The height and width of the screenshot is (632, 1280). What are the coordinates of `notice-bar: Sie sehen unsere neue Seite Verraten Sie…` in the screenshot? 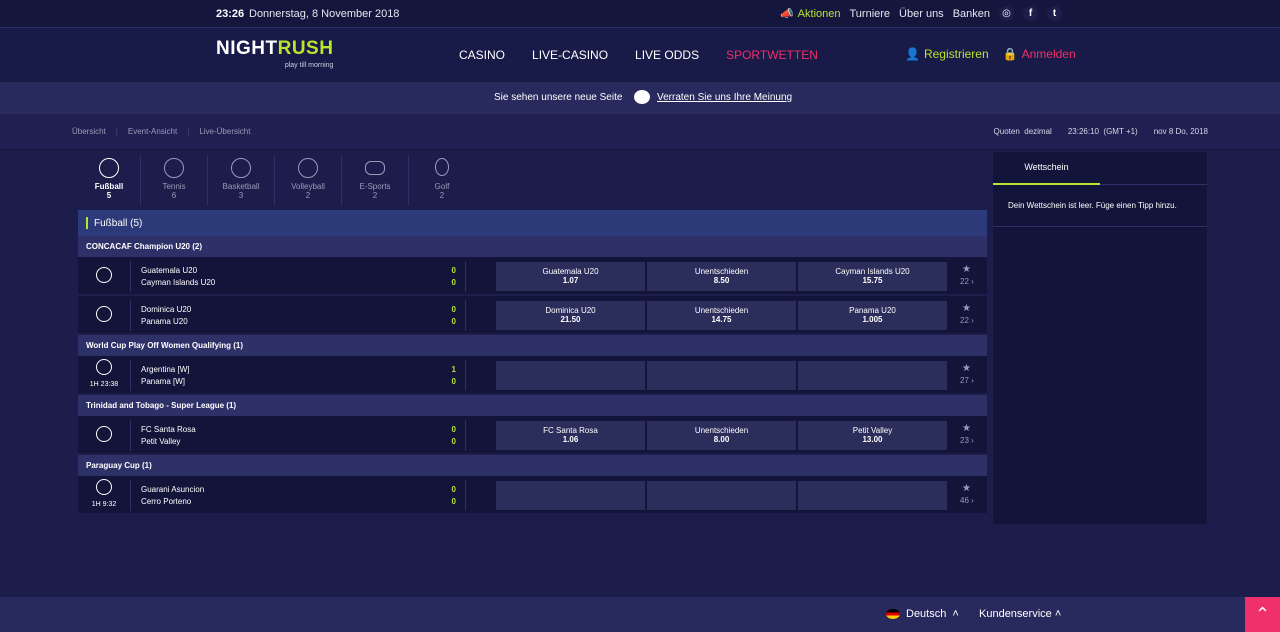 It's located at (640, 98).